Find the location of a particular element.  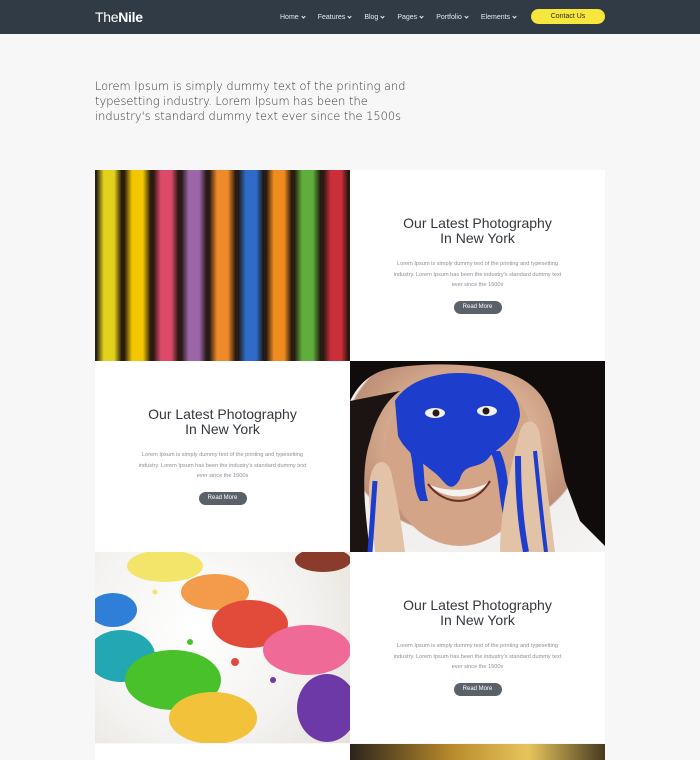

menu-item-elements: Elements is located at coordinates (498, 17).